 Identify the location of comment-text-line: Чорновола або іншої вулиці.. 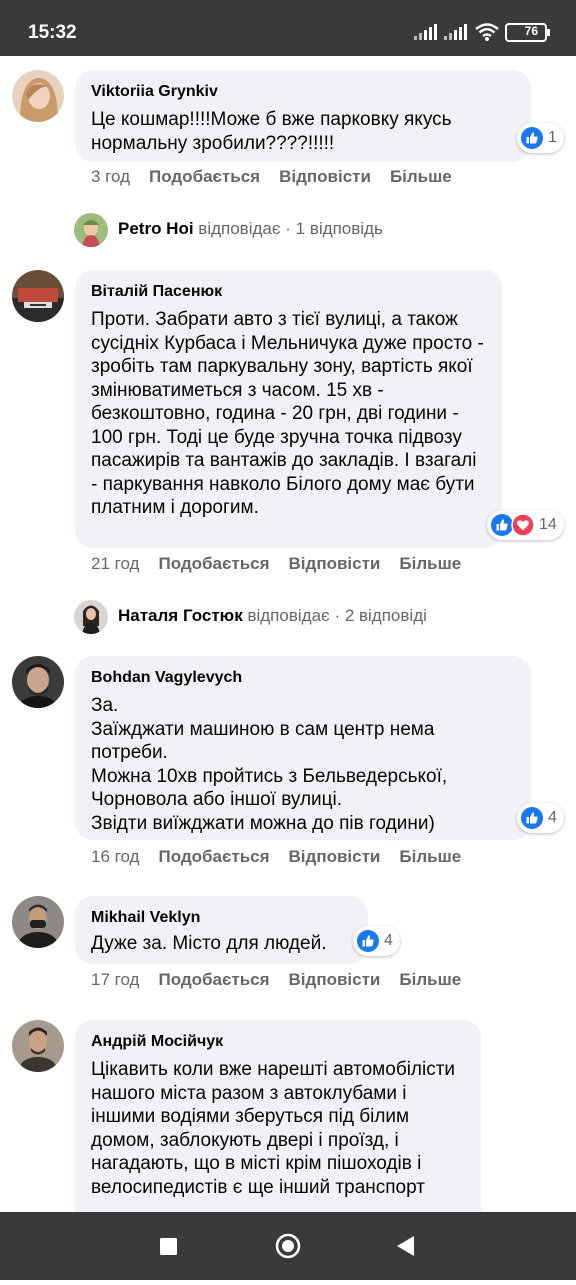
(217, 799).